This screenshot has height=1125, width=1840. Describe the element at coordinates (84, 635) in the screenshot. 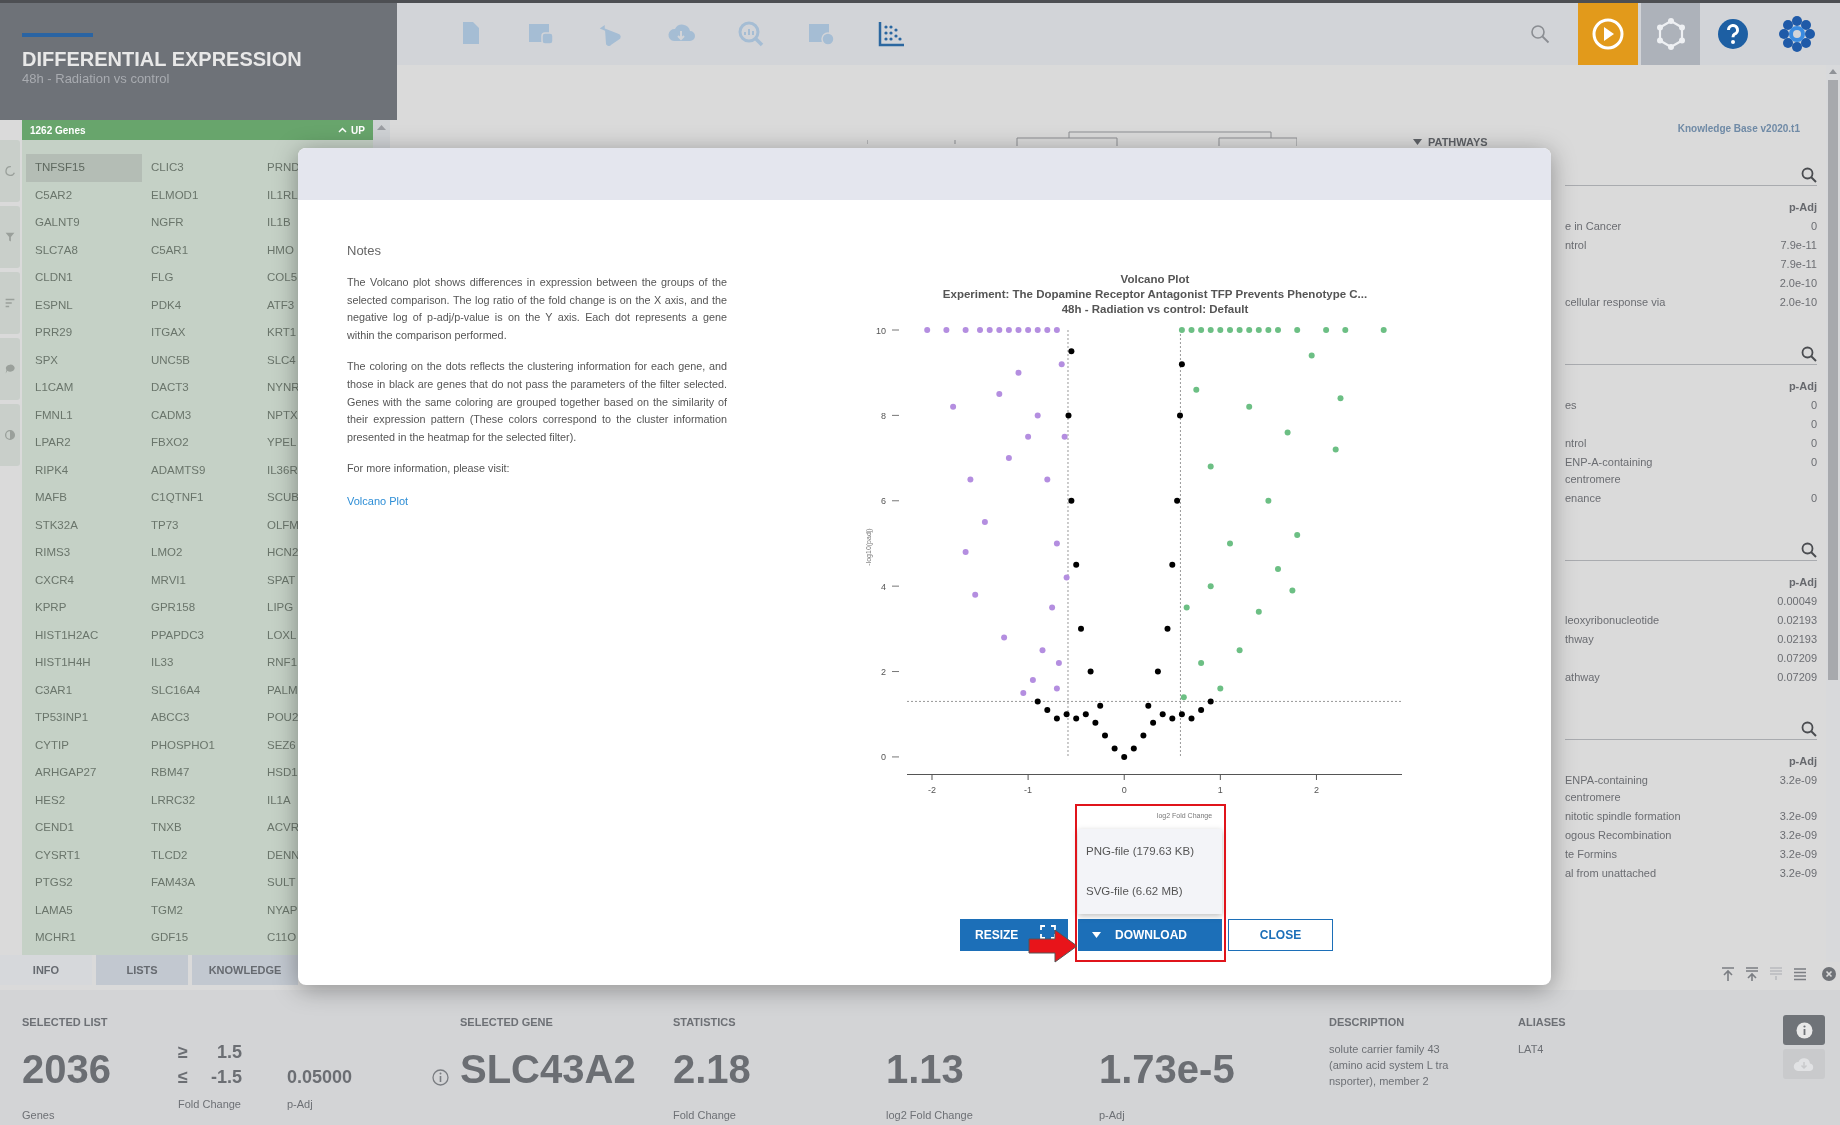

I see `gene-item: HIST1H2AC` at that location.